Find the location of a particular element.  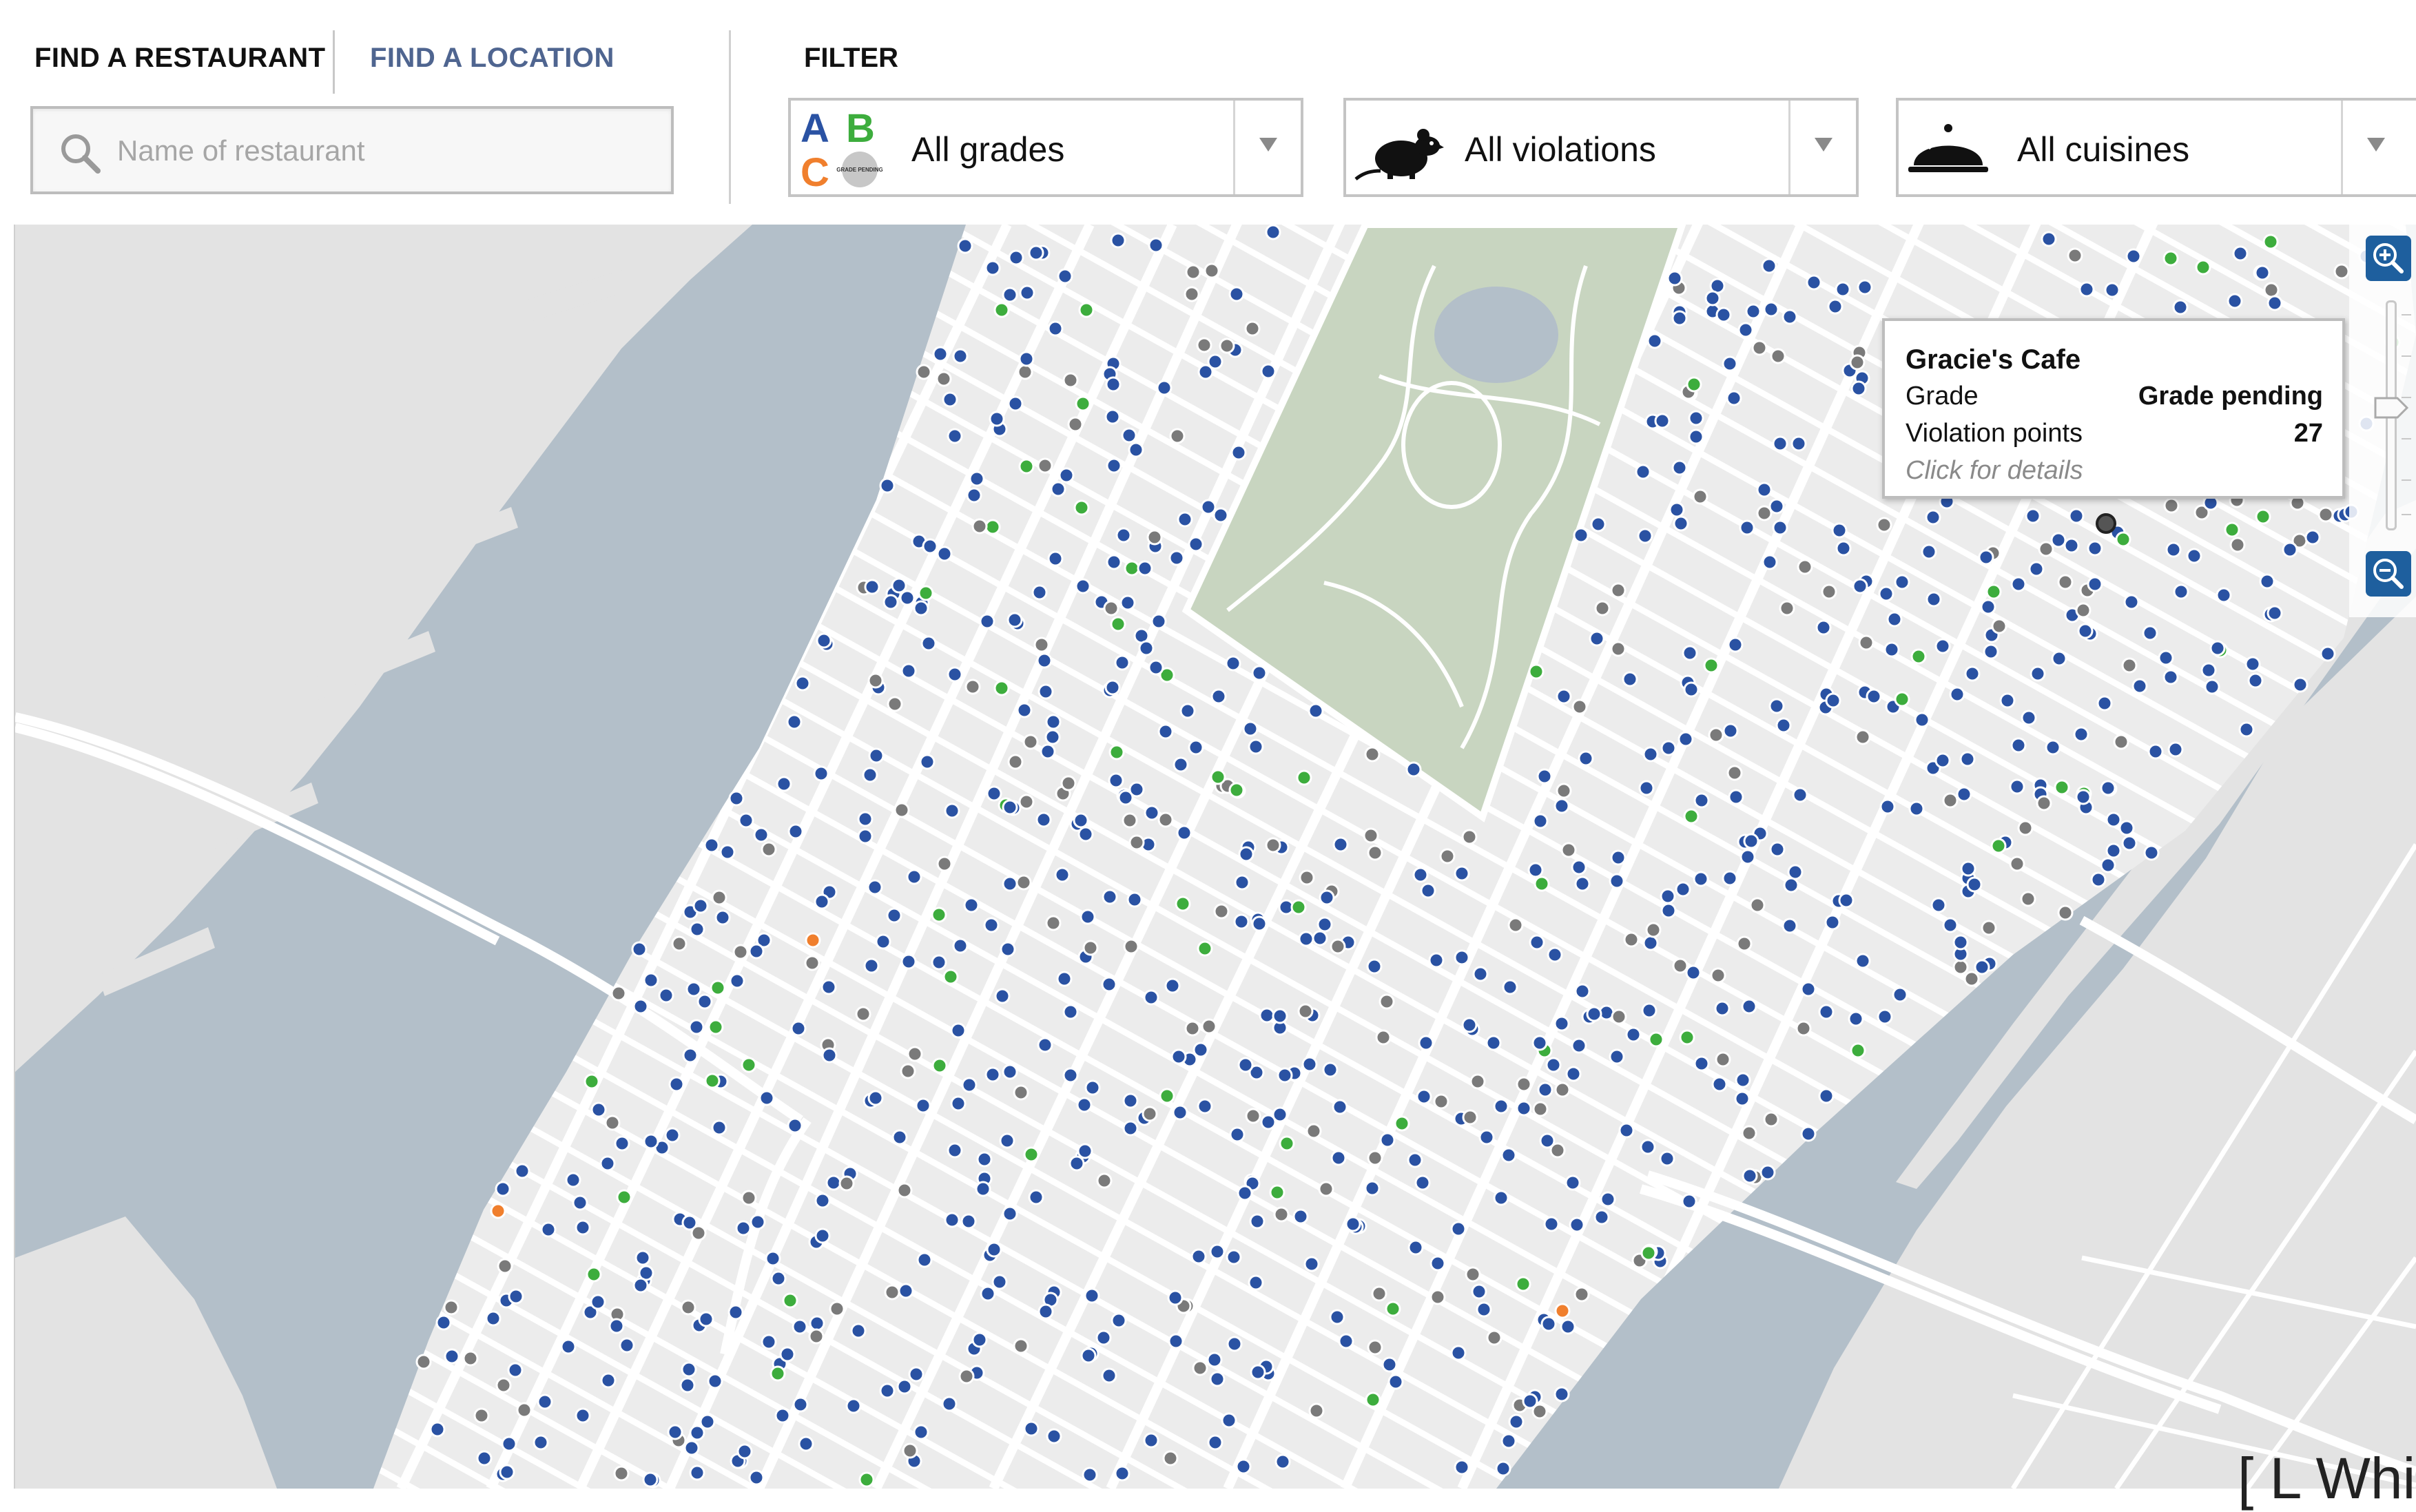

zoom-slider-handle is located at coordinates (2391, 408).